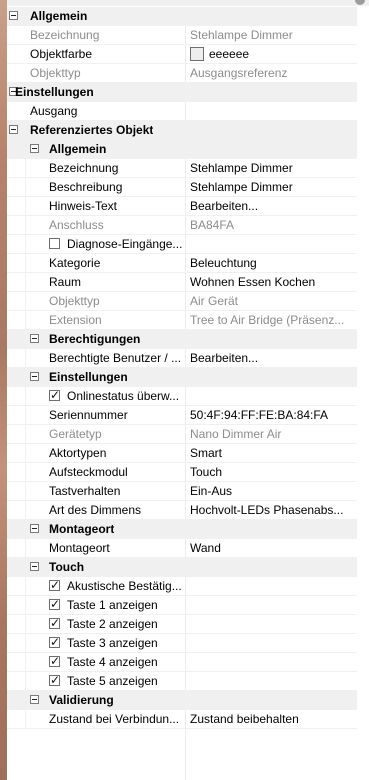  Describe the element at coordinates (182, 339) in the screenshot. I see `subcategory-berechtigungen: Berechtigungen` at that location.